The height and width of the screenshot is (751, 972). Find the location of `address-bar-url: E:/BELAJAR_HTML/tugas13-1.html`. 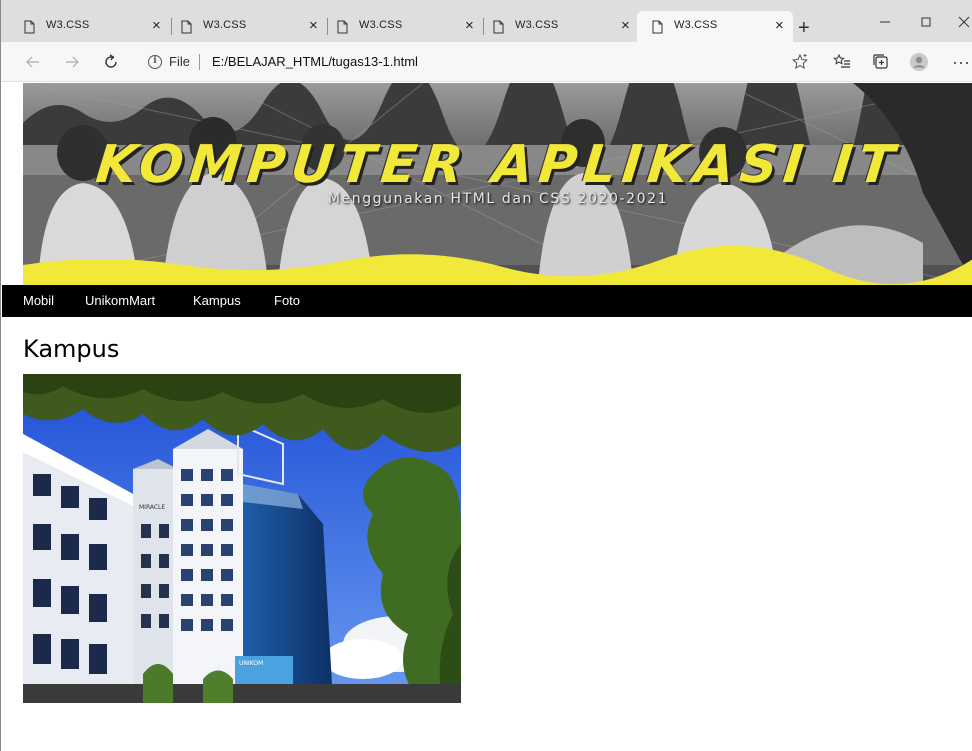

address-bar-url: E:/BELAJAR_HTML/tugas13-1.html is located at coordinates (315, 61).